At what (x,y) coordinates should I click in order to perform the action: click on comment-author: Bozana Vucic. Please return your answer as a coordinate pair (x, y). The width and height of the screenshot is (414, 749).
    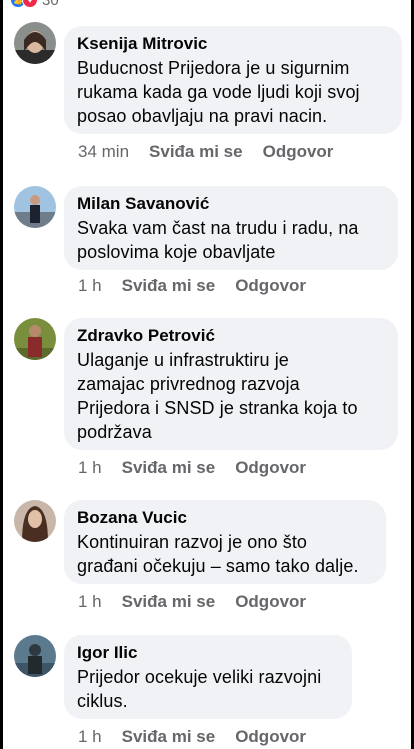
    Looking at the image, I should click on (225, 518).